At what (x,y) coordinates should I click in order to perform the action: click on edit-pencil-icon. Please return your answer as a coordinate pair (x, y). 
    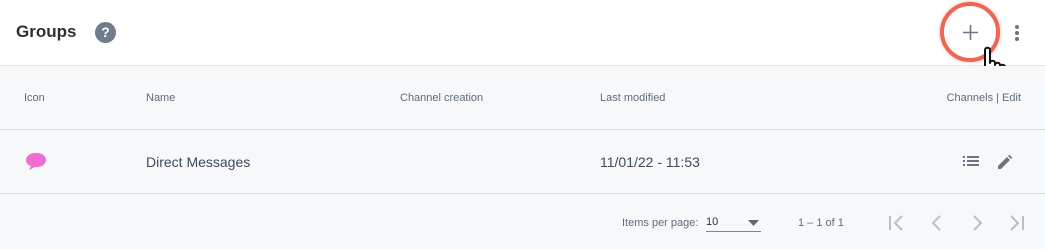
    Looking at the image, I should click on (1005, 162).